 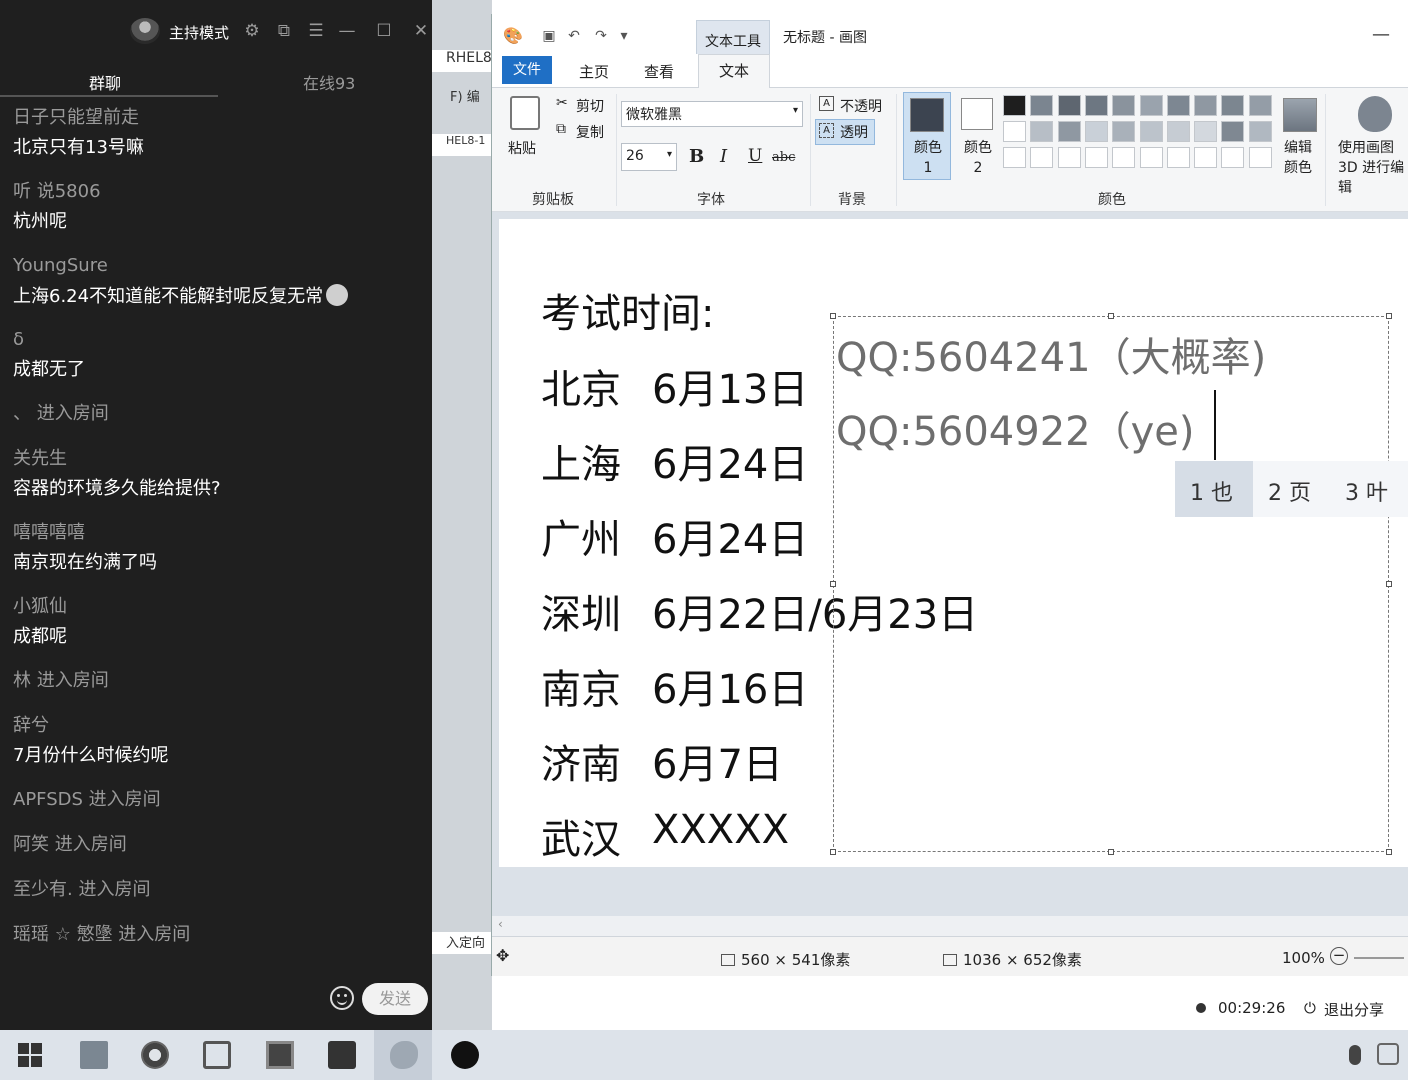 I want to click on opaque-button: 不透明, so click(x=861, y=106).